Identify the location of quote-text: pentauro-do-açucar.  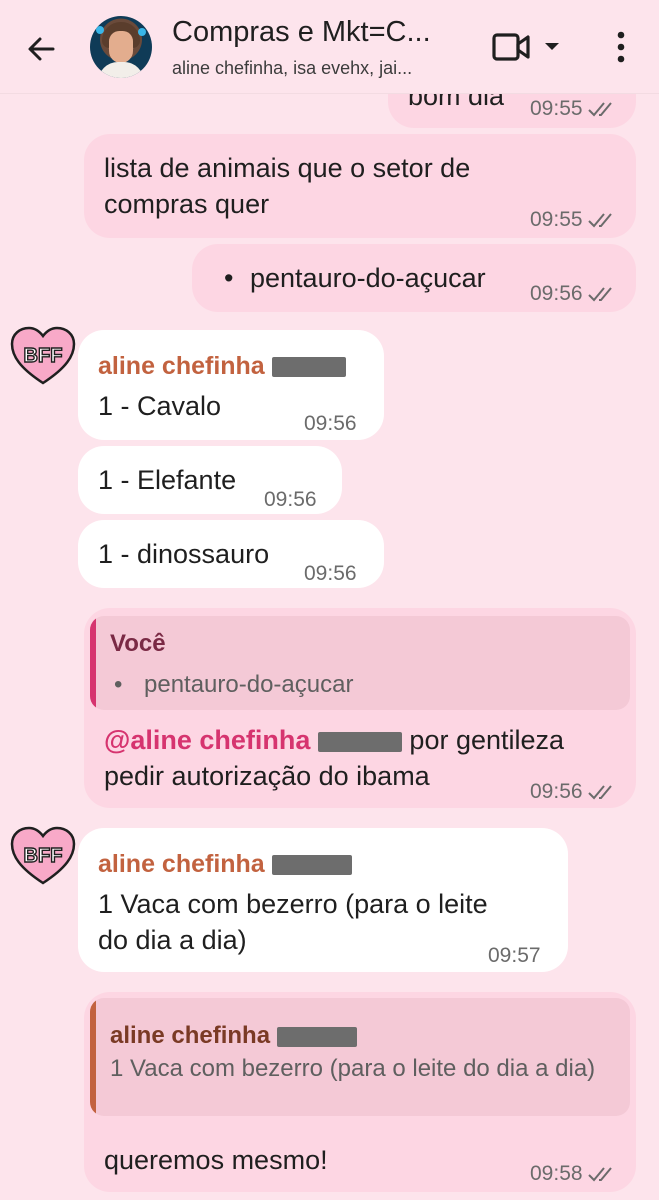
(249, 684).